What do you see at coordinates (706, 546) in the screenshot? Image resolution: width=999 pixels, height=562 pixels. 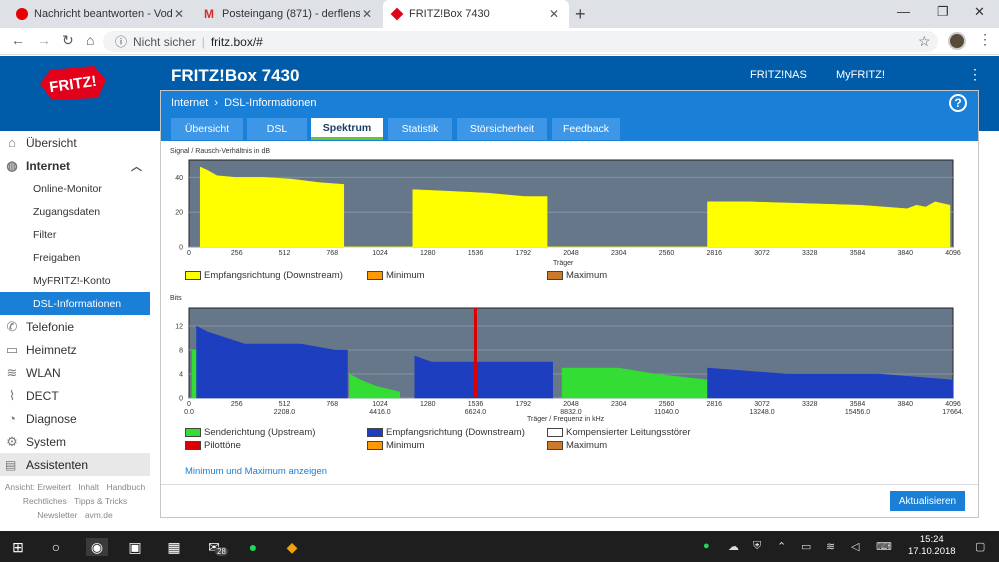 I see `spotify-tray-icon: ●` at bounding box center [706, 546].